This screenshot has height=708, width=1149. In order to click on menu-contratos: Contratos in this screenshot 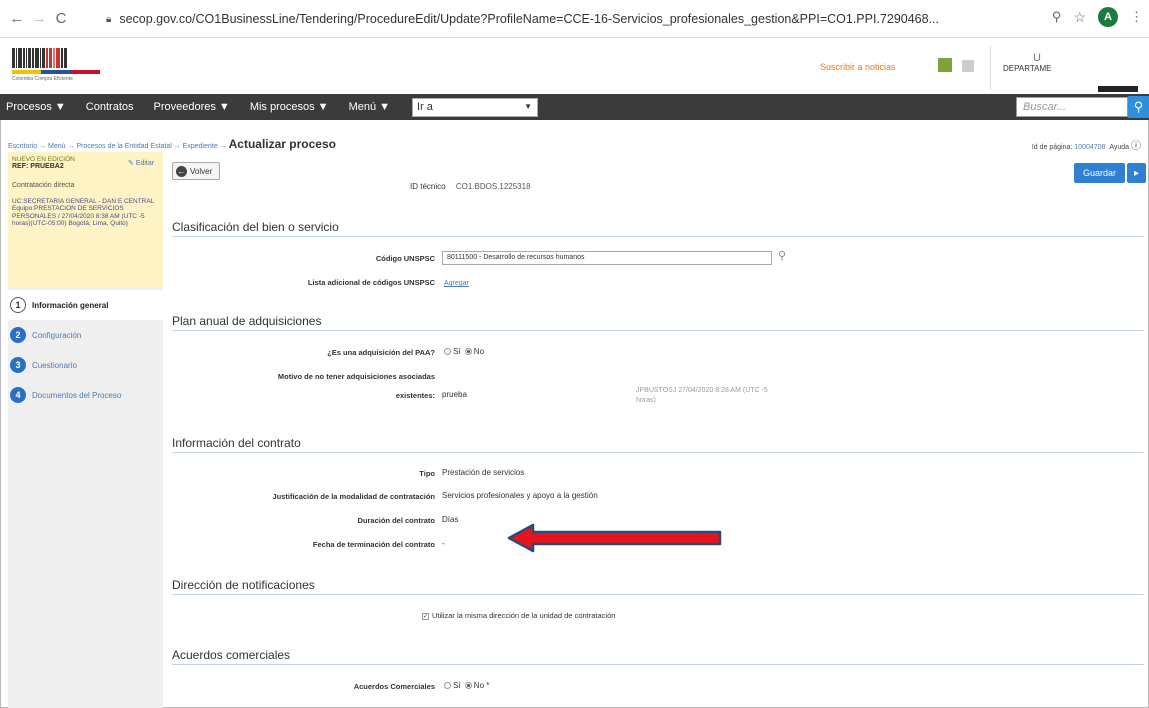, I will do `click(110, 107)`.